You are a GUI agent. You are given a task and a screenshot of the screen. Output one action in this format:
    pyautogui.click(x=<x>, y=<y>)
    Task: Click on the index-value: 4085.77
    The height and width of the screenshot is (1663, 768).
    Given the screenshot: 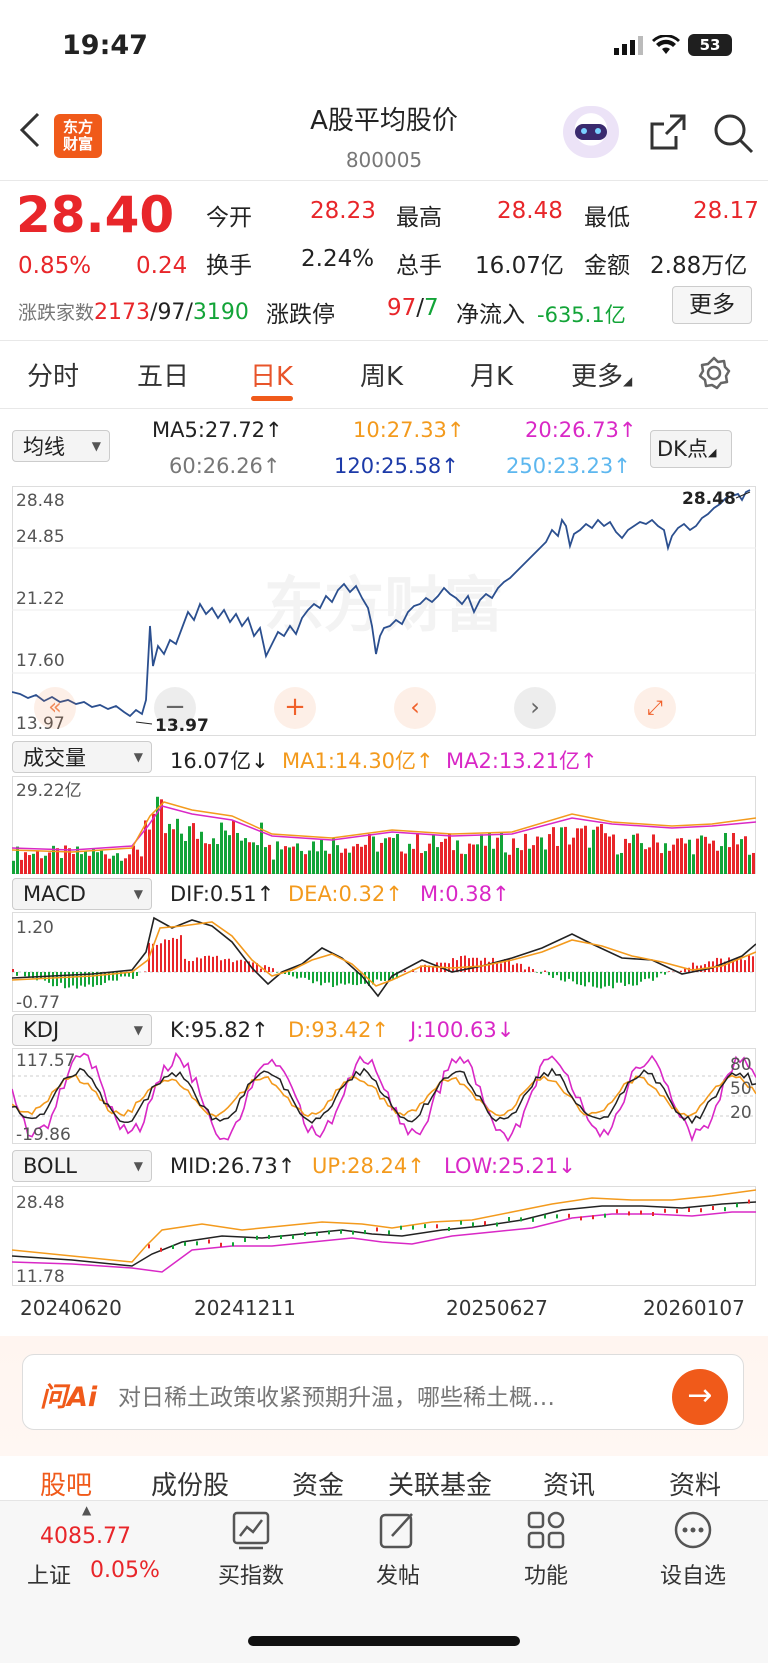 What is the action you would take?
    pyautogui.click(x=85, y=1536)
    